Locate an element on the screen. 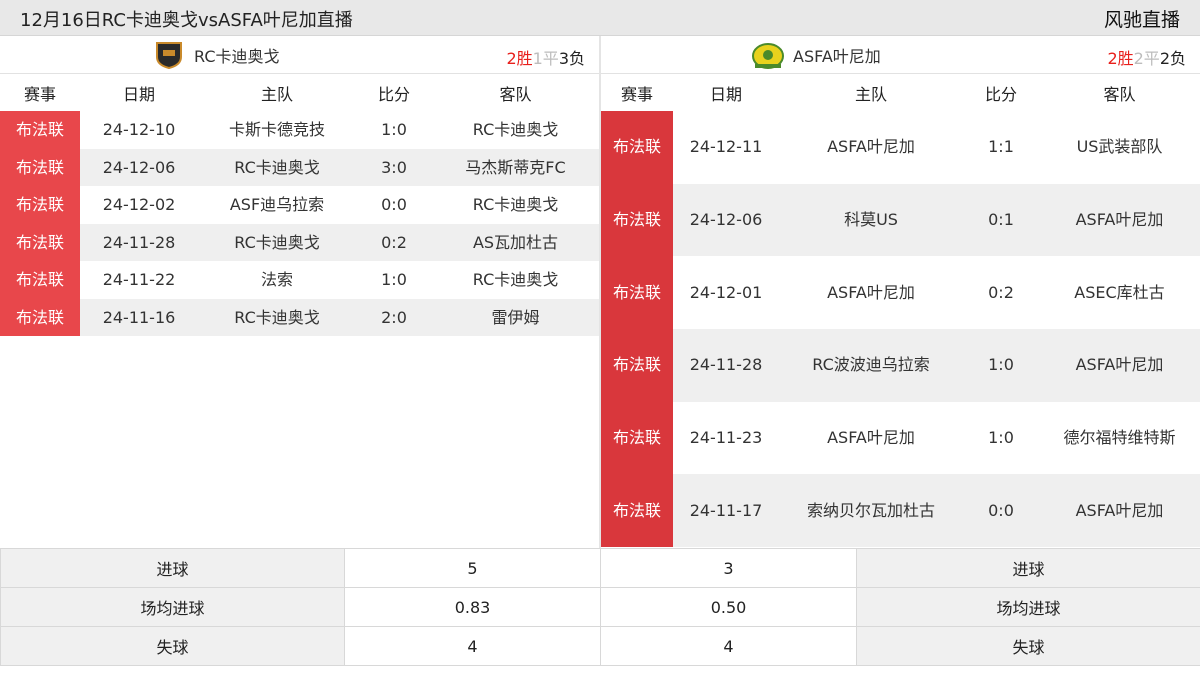 Image resolution: width=1200 pixels, height=675 pixels. table-row: 布法联 24-11-28 RC波波迪乌拉索 1:0 ASFA叶尼加 is located at coordinates (900, 365).